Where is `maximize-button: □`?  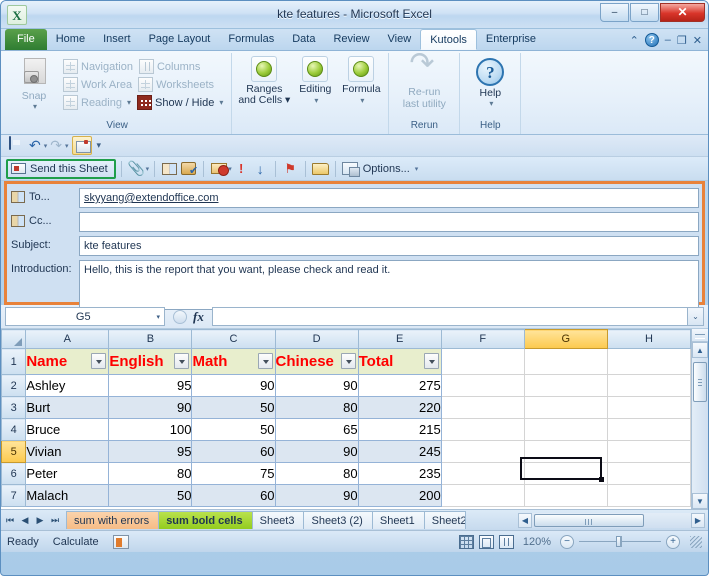
maximize-button: □ is located at coordinates (644, 12).